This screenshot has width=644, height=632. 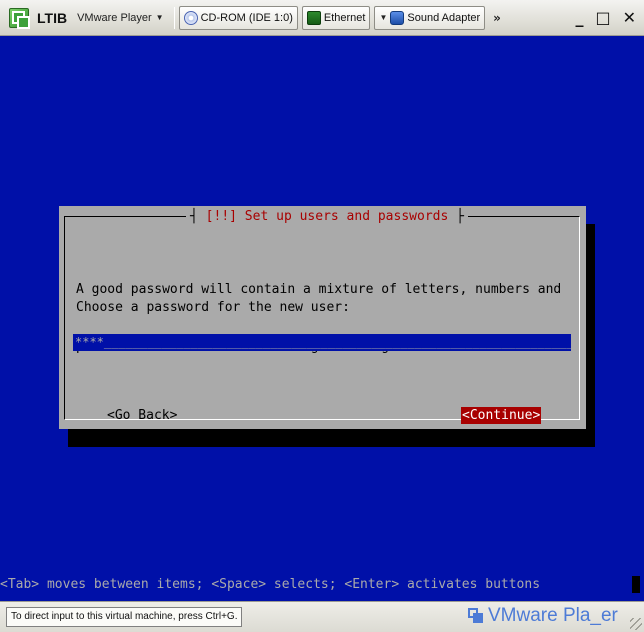 I want to click on dialog-title-text: [!!] Set up users and passwords, so click(x=327, y=216).